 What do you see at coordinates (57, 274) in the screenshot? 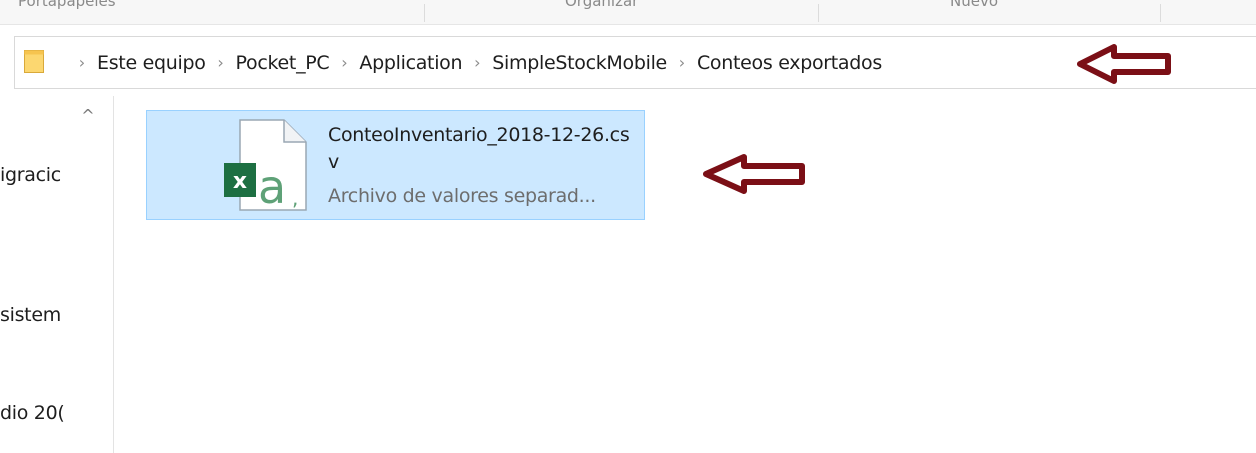
I see `navigation-pane: ^ igracic sistem dio 20(` at bounding box center [57, 274].